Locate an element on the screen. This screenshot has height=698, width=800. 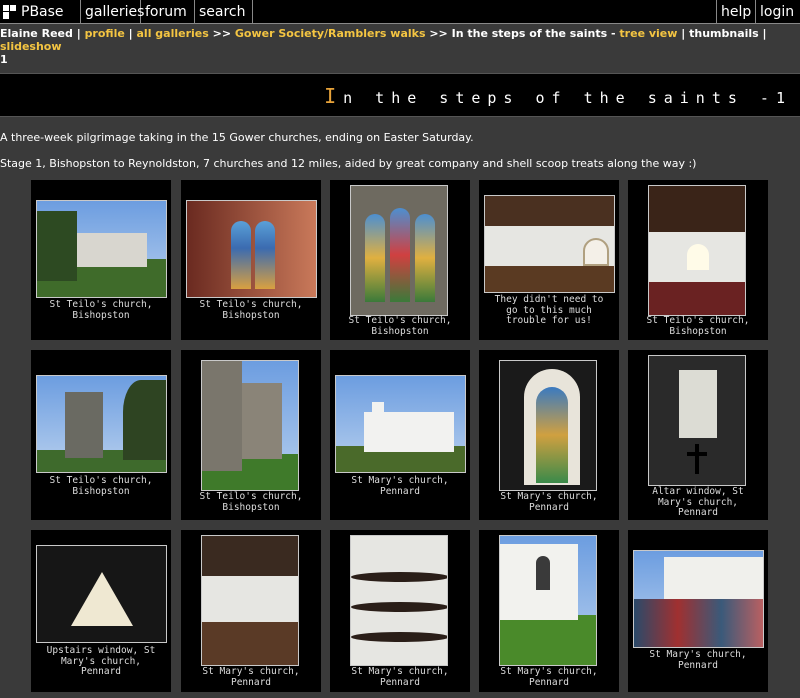
gower-society-link: Gower Society/Ramblers walks is located at coordinates (330, 33).